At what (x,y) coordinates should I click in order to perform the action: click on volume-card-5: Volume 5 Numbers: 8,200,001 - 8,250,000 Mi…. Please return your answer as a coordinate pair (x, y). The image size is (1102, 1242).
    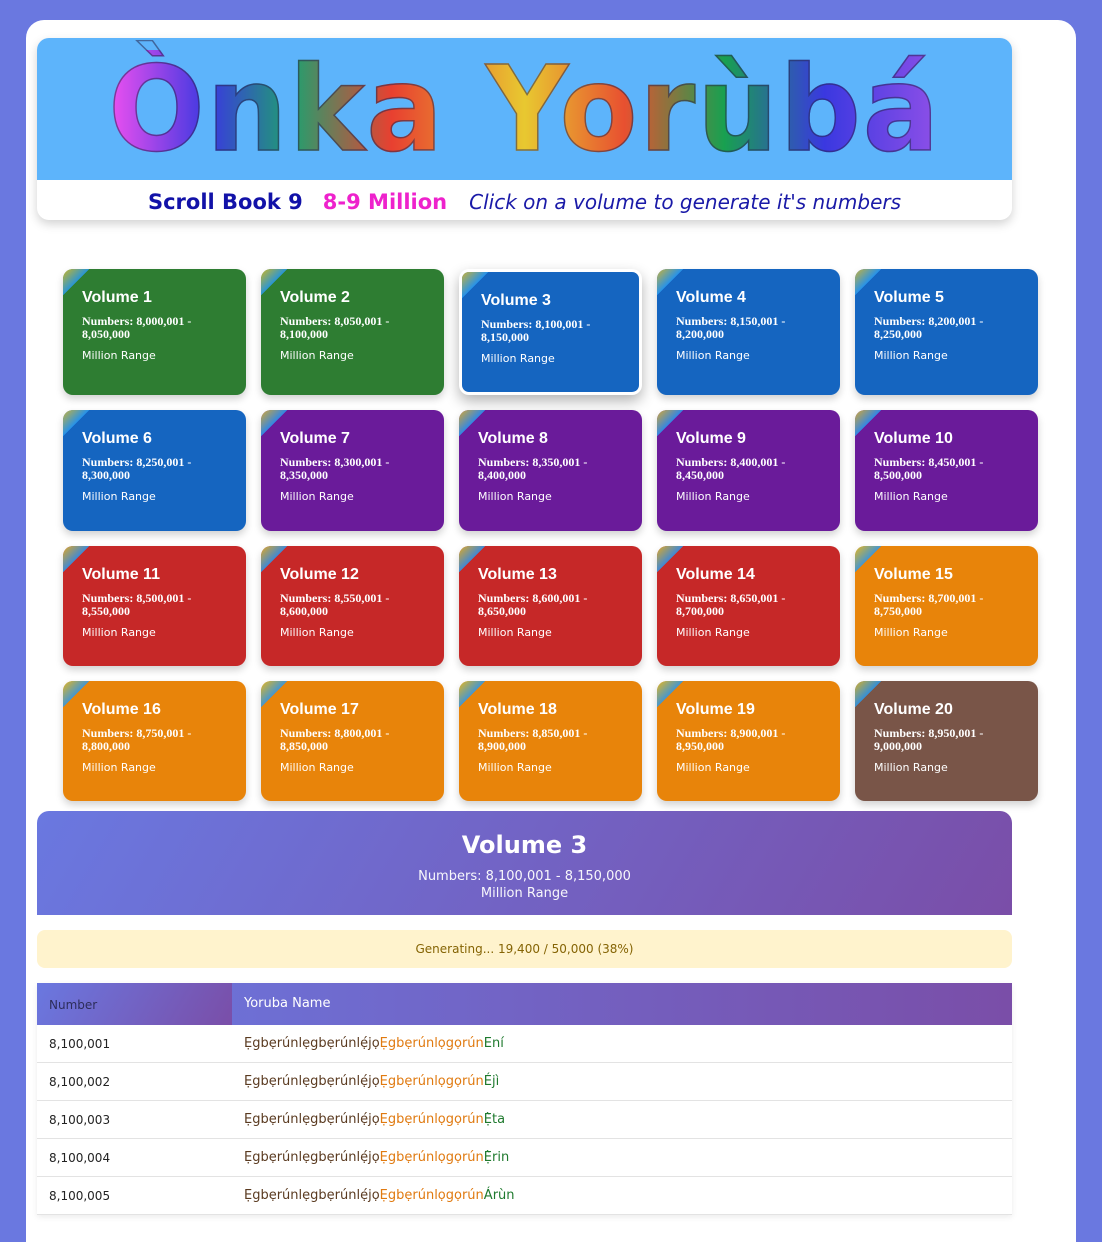
    Looking at the image, I should click on (946, 332).